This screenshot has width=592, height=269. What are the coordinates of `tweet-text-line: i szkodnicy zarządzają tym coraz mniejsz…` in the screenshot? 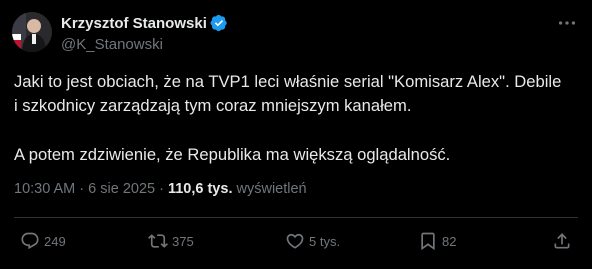 It's located at (213, 105).